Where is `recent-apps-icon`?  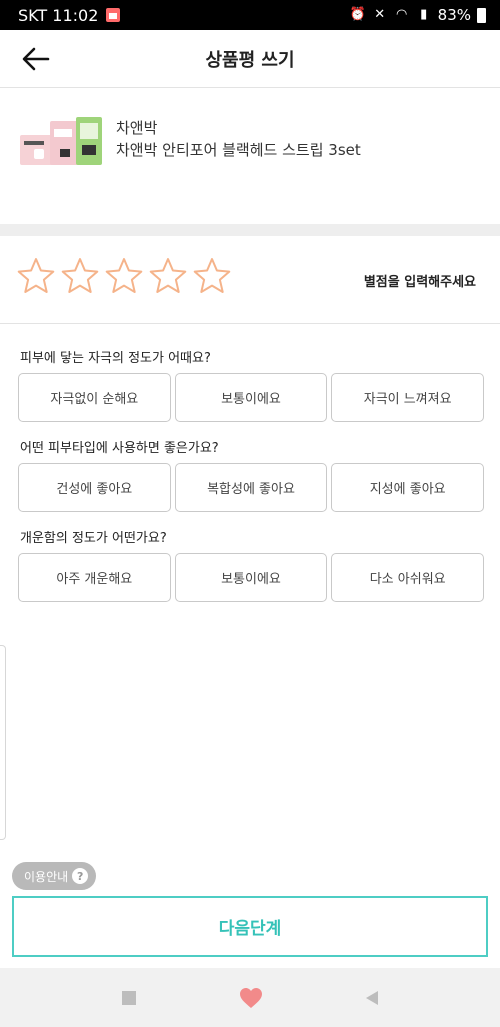 recent-apps-icon is located at coordinates (128, 997).